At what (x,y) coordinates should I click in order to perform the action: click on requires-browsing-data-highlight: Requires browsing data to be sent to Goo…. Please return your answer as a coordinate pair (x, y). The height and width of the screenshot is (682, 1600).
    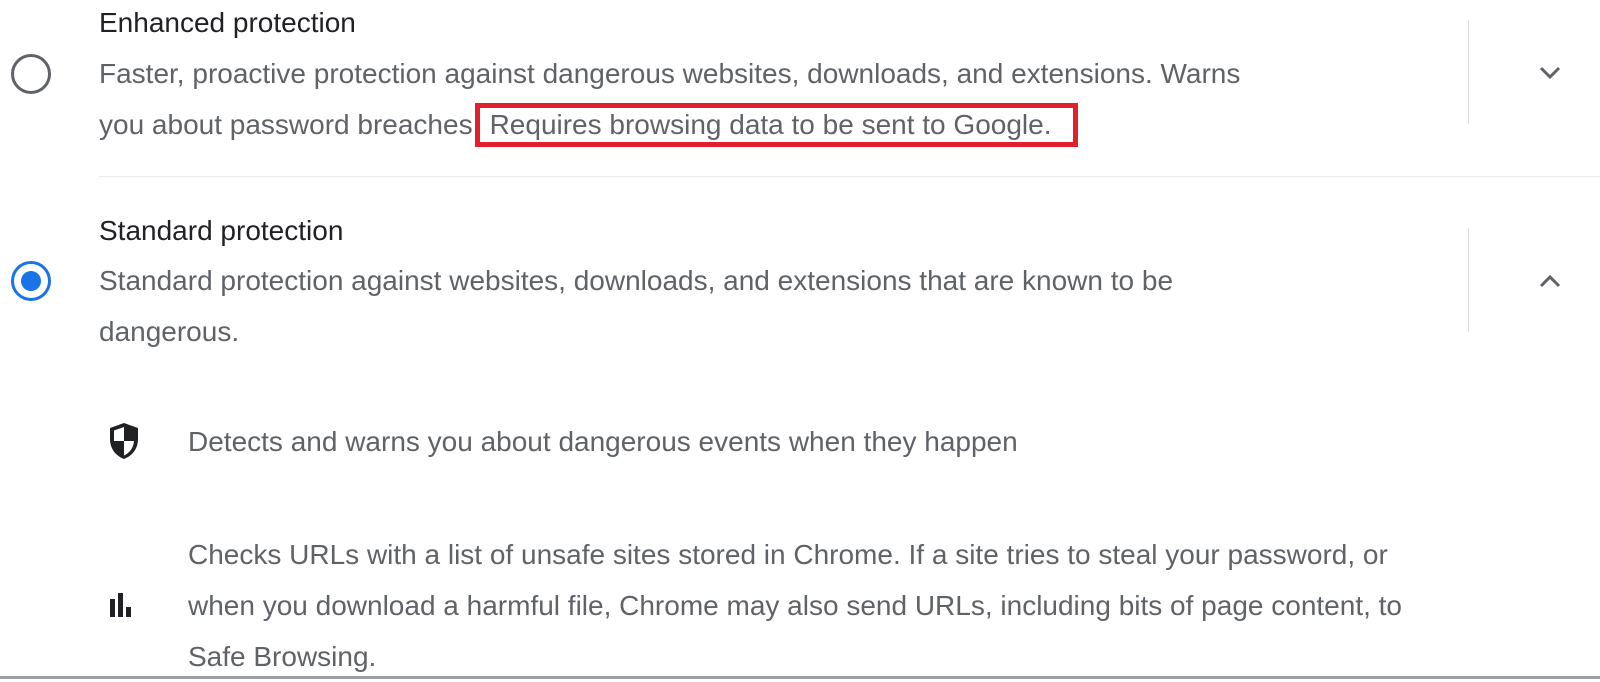
    Looking at the image, I should click on (776, 125).